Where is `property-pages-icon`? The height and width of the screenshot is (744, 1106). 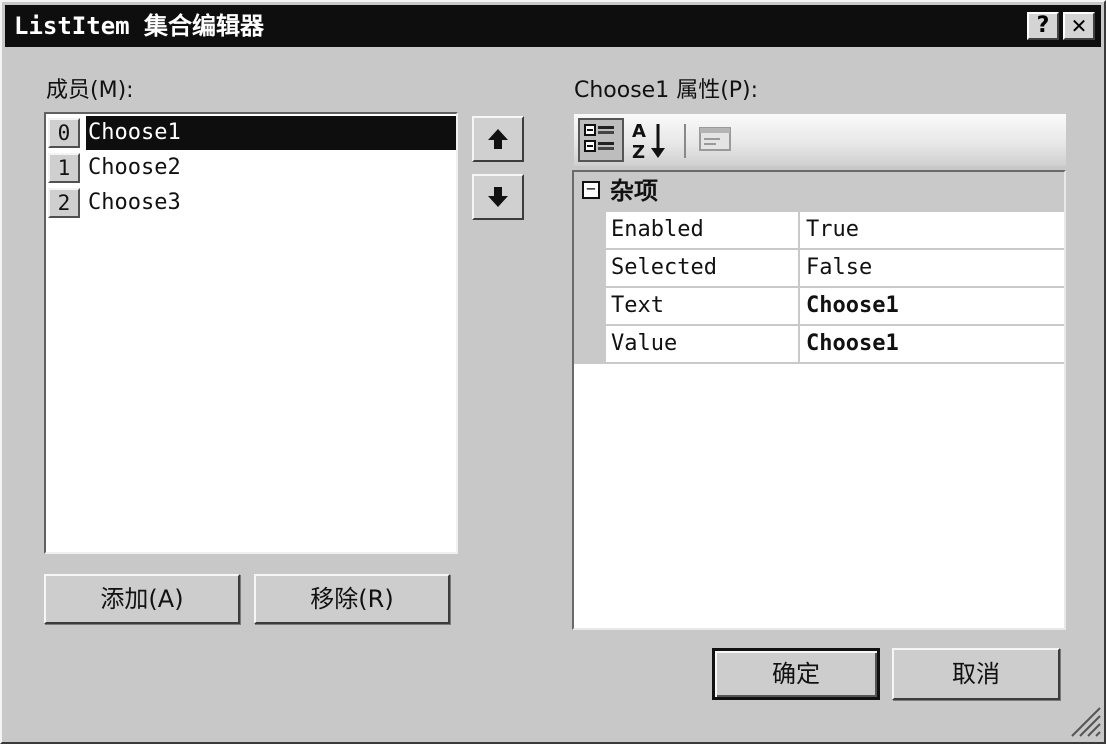 property-pages-icon is located at coordinates (715, 139).